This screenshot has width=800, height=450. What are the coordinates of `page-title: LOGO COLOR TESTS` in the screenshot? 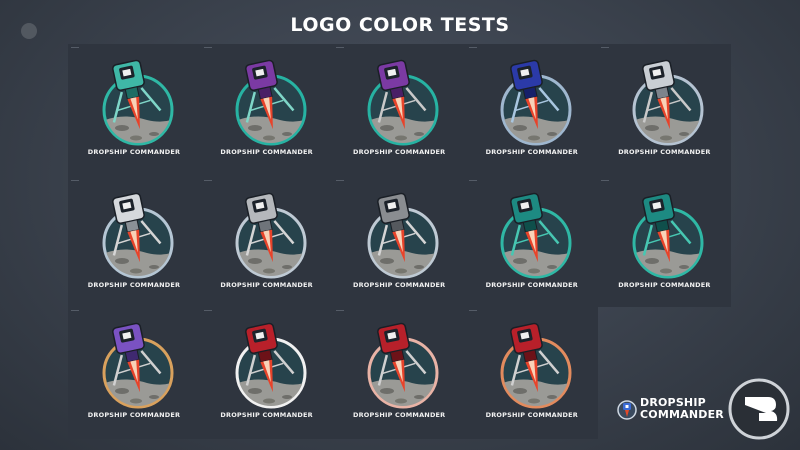 It's located at (400, 25).